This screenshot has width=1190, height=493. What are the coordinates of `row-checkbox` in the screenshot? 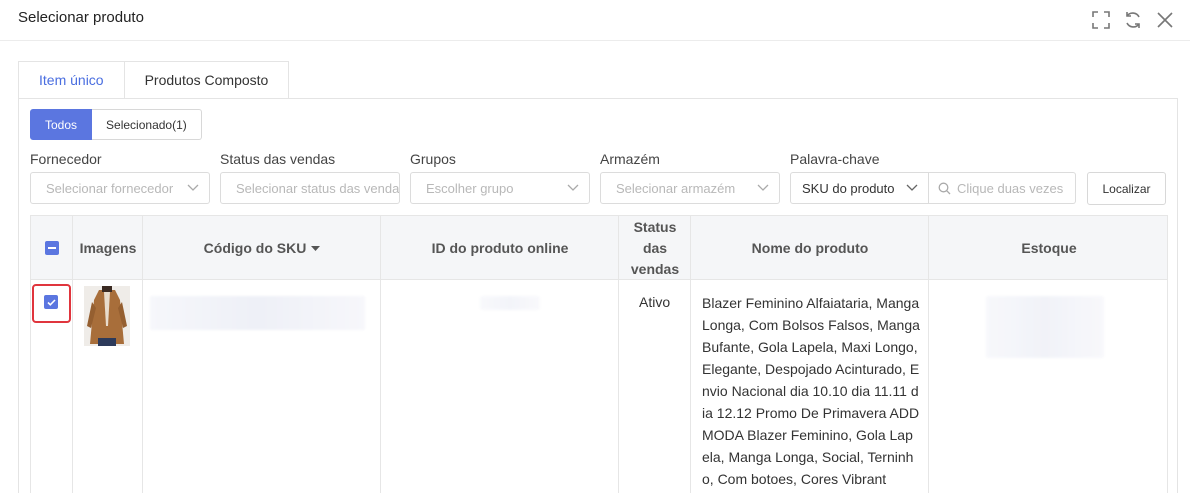 It's located at (51, 302).